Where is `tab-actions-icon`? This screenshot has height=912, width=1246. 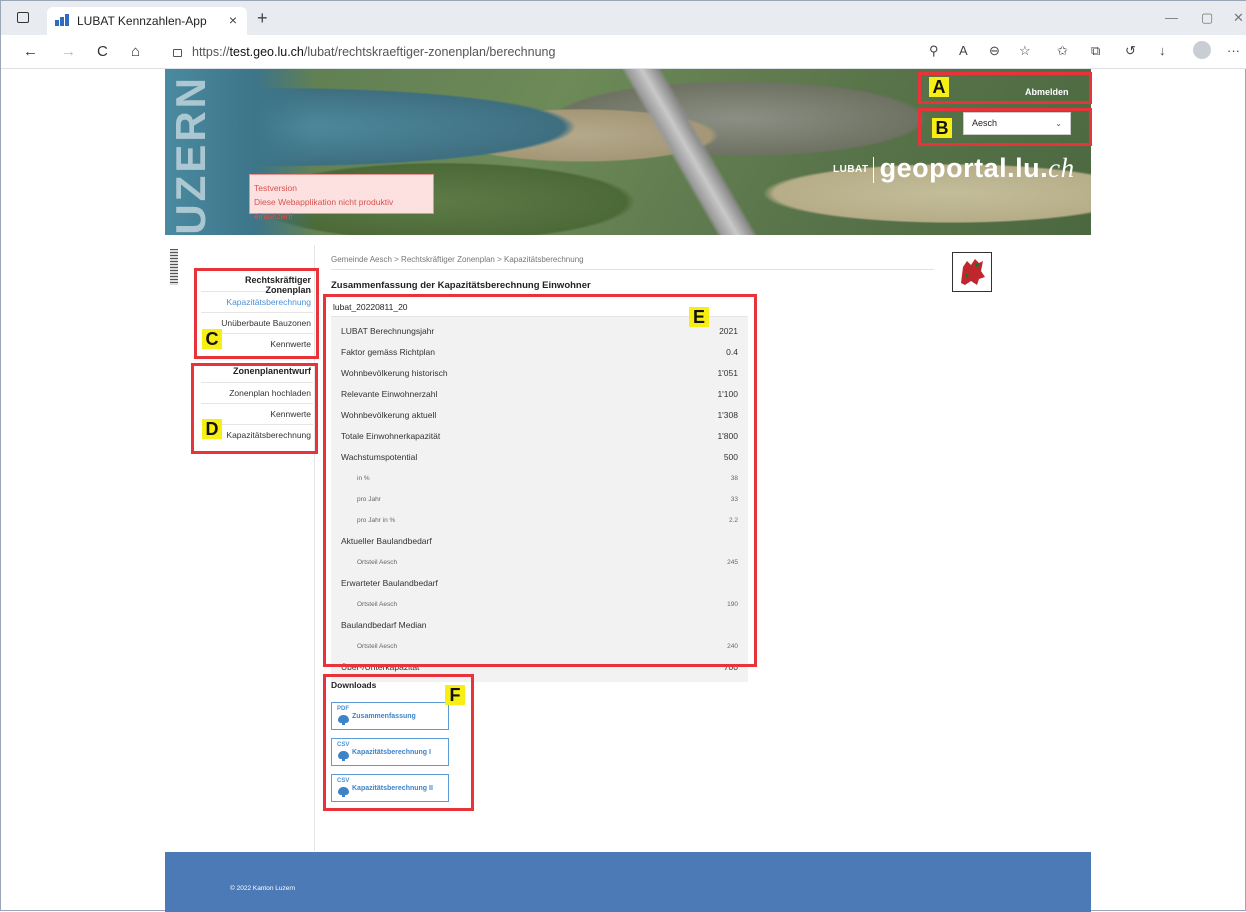
tab-actions-icon is located at coordinates (23, 17).